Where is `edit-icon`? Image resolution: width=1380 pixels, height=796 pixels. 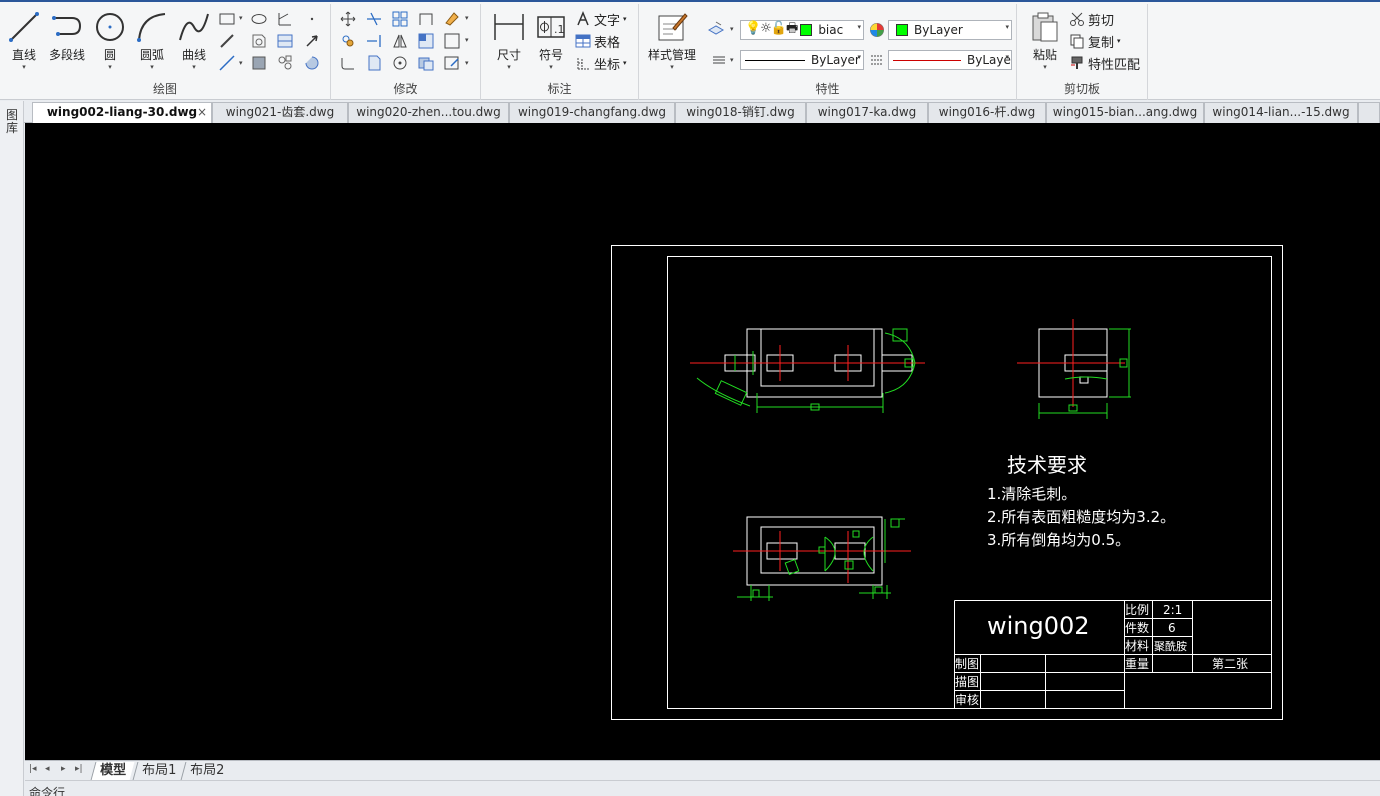
edit-icon is located at coordinates (452, 63).